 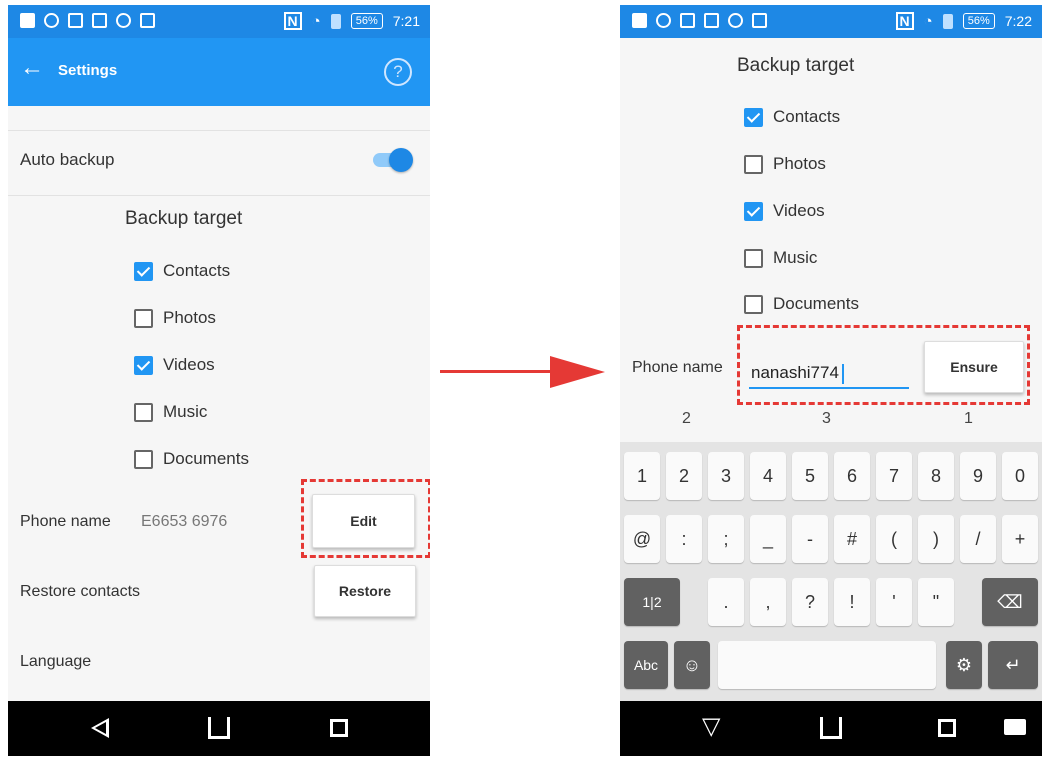 I want to click on suggestion-item: 3, so click(x=826, y=419).